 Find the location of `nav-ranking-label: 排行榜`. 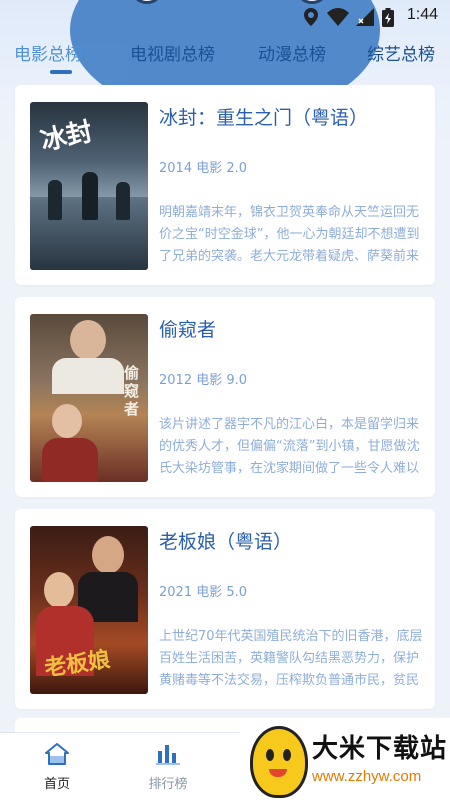

nav-ranking-label: 排行榜 is located at coordinates (168, 784).